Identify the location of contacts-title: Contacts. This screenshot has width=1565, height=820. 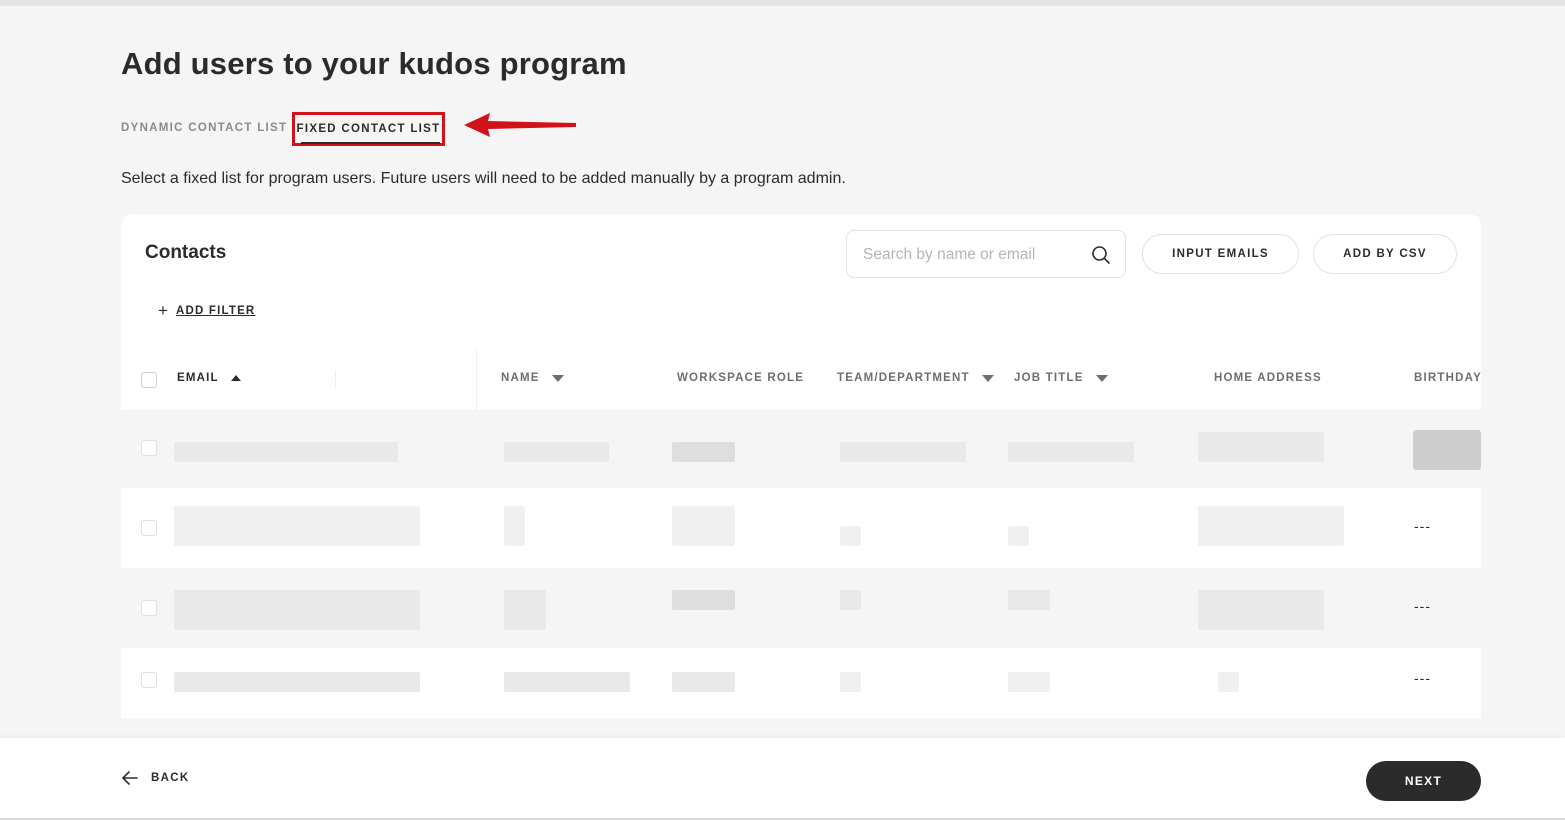
(186, 252).